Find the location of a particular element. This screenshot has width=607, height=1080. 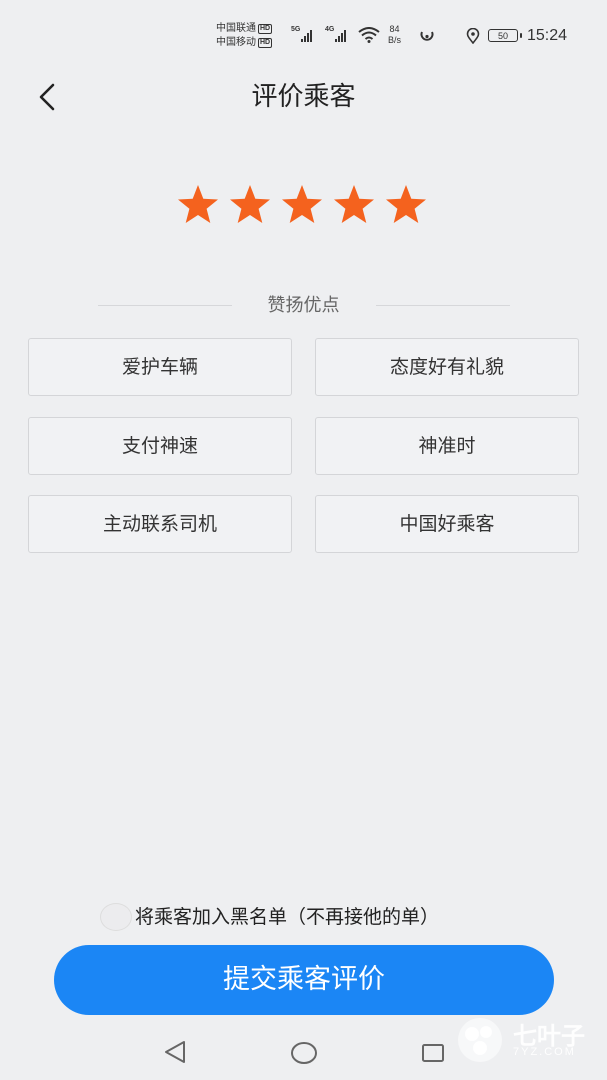

tag-button: 中国好乘客 is located at coordinates (447, 524).